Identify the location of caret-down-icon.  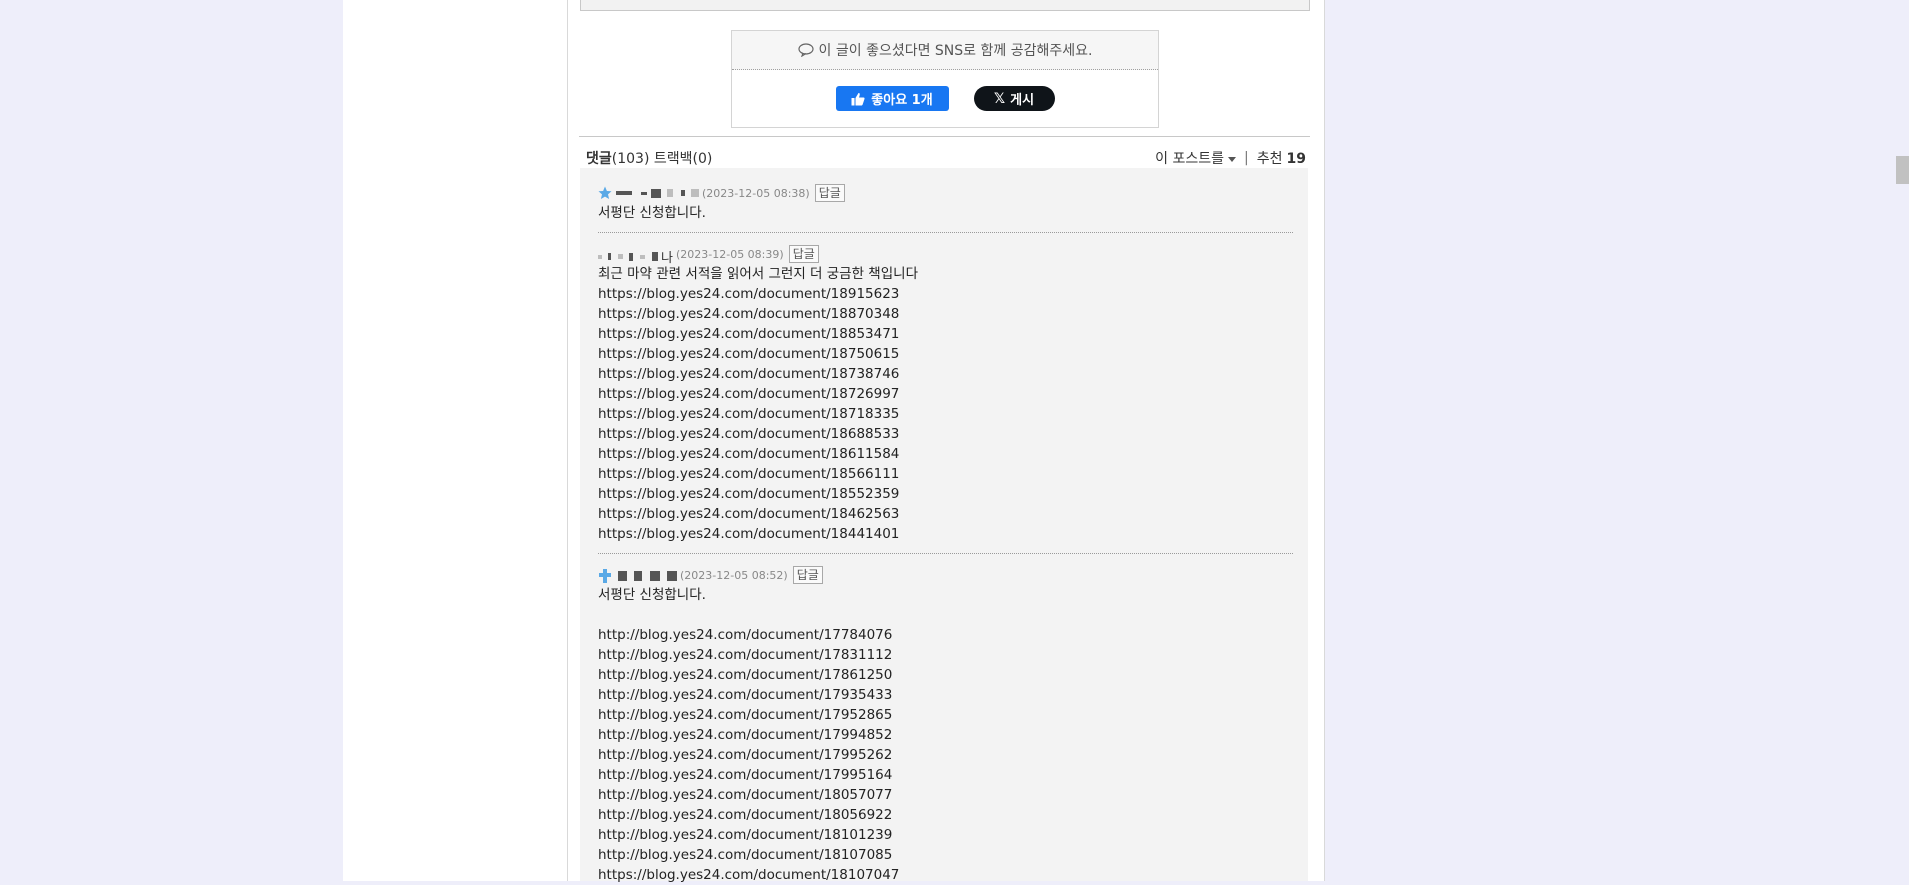
(1232, 159).